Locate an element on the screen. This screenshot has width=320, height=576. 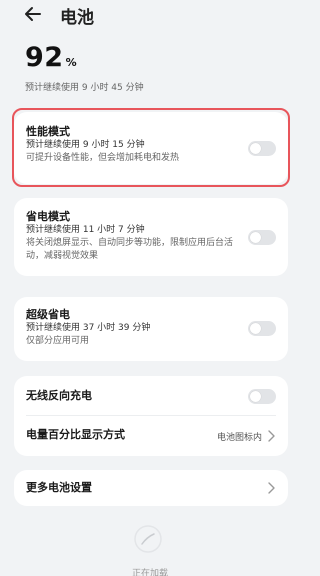
battery-level-unit: % is located at coordinates (71, 62).